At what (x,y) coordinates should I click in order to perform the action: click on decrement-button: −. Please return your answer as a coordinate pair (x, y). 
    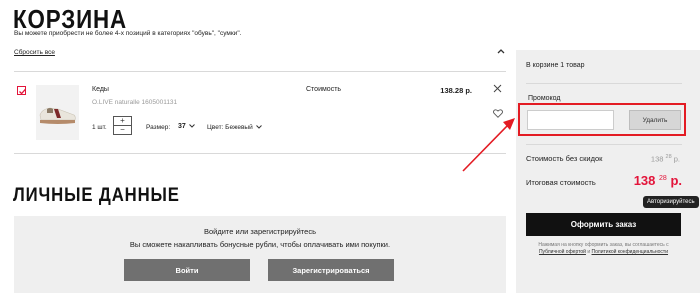
    Looking at the image, I should click on (122, 129).